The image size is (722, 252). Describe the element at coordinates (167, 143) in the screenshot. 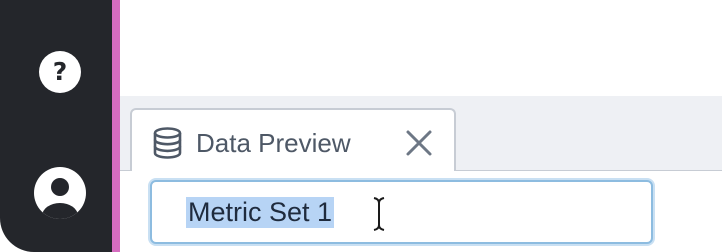

I see `database-icon` at that location.